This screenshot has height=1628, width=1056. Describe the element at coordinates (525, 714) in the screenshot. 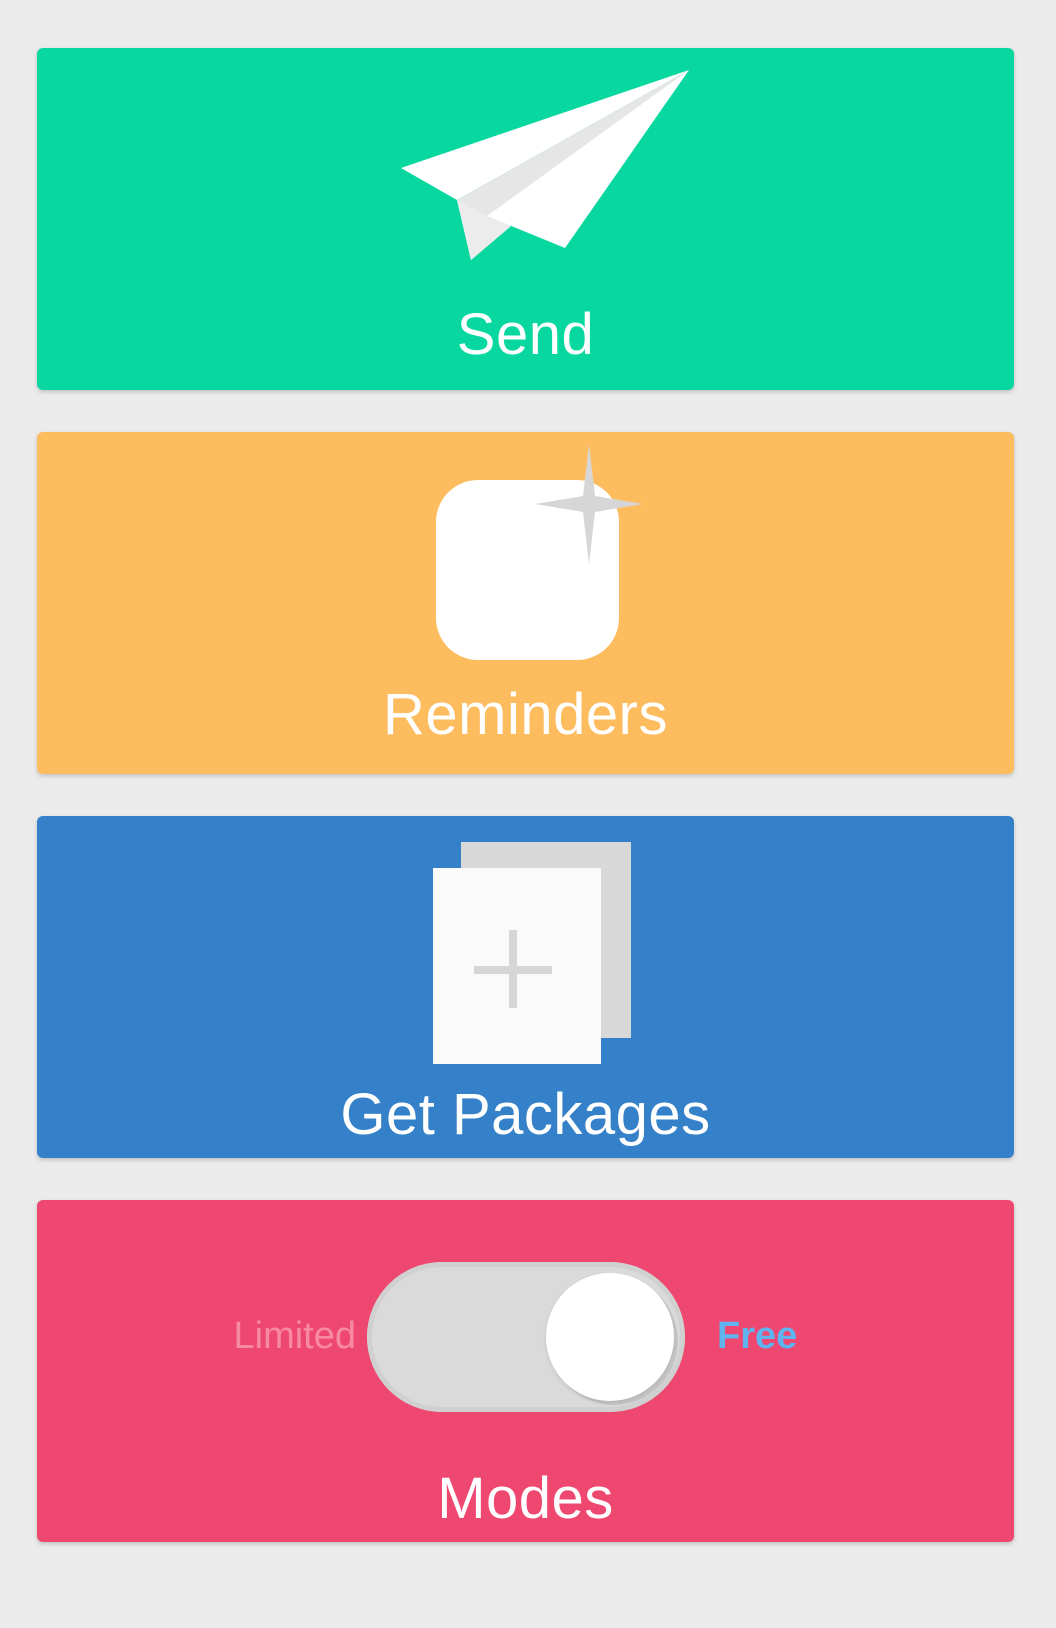

I see `reminders-label: Reminders` at that location.